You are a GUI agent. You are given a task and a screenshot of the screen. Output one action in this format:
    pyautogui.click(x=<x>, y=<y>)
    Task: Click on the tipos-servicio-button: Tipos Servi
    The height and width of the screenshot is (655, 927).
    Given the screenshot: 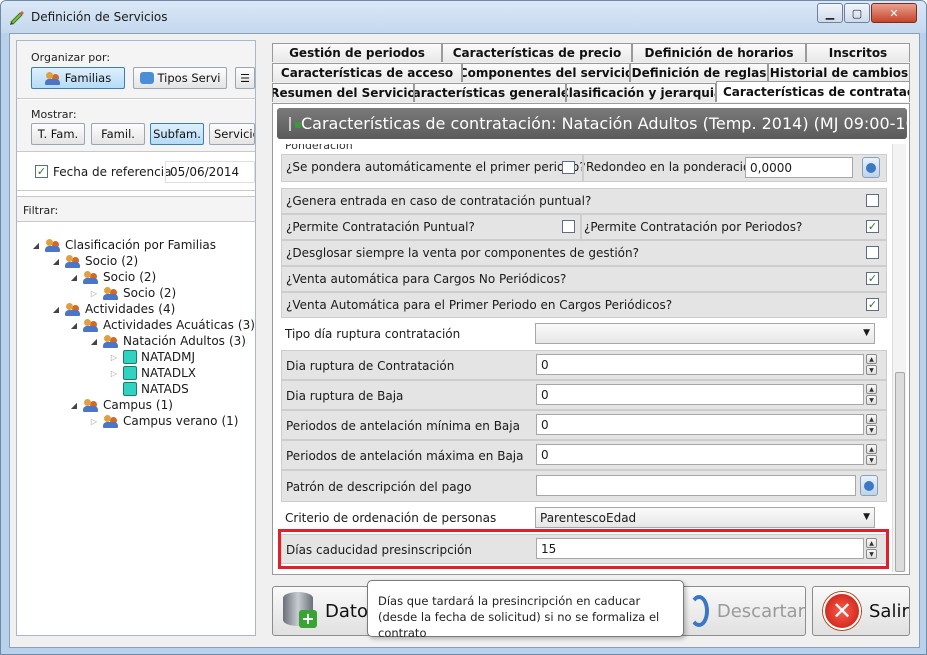 What is the action you would take?
    pyautogui.click(x=180, y=78)
    